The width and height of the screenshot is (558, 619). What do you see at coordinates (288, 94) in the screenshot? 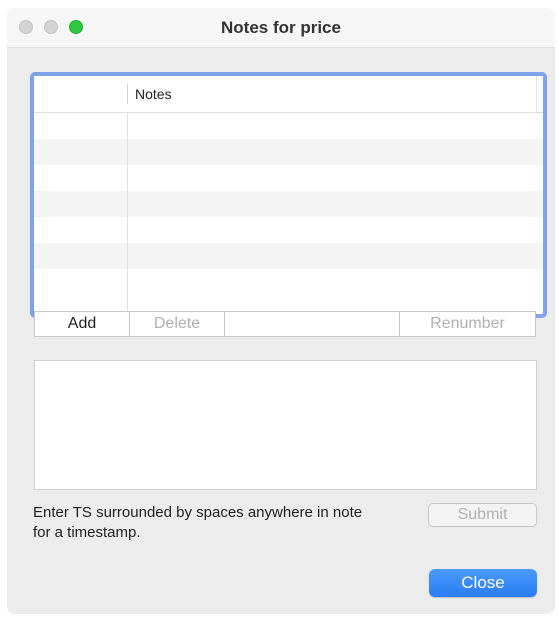
I see `table-header: Notes` at bounding box center [288, 94].